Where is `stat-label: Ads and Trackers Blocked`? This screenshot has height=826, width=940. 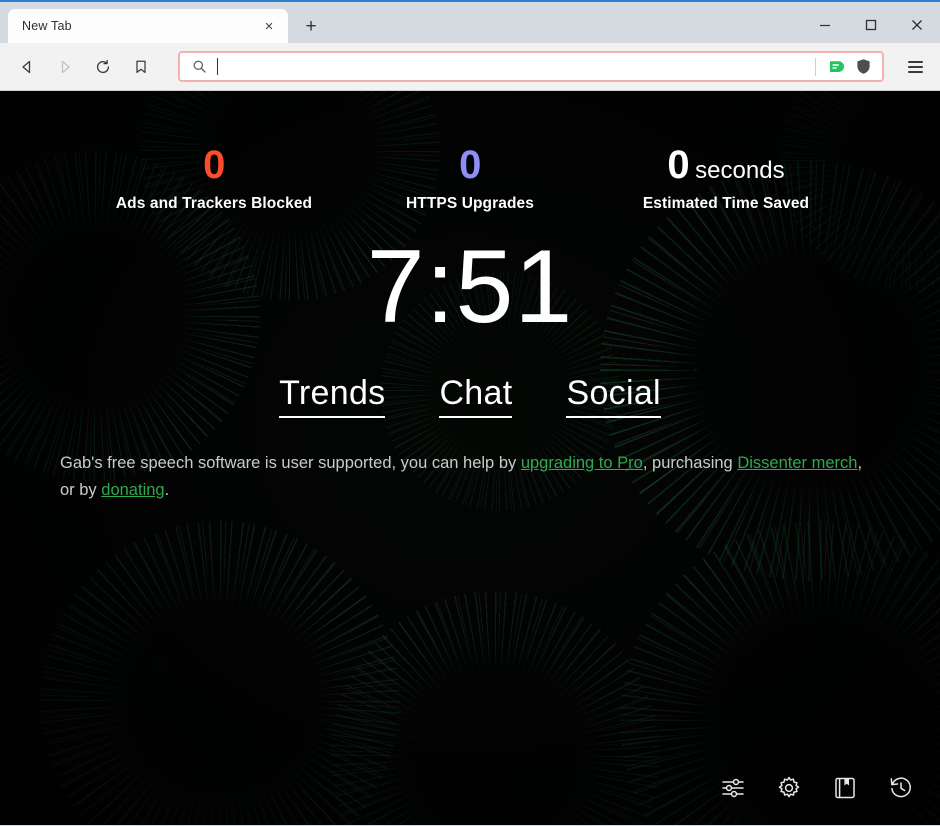 stat-label: Ads and Trackers Blocked is located at coordinates (214, 203).